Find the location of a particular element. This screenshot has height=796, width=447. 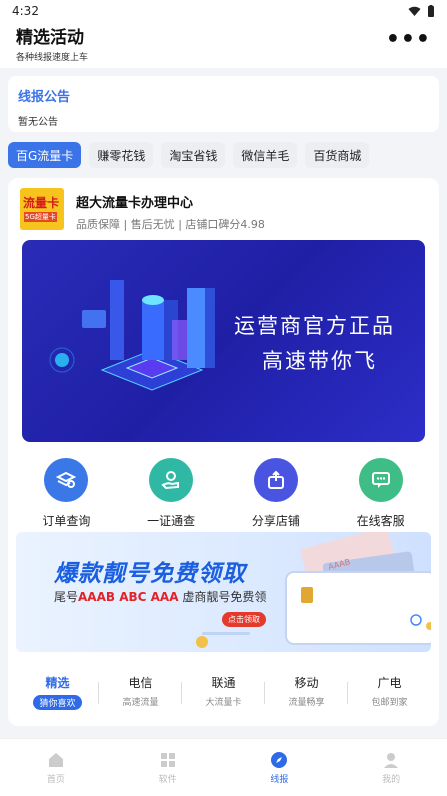

page-subtitle: 各种线报速度上车 is located at coordinates (52, 58).